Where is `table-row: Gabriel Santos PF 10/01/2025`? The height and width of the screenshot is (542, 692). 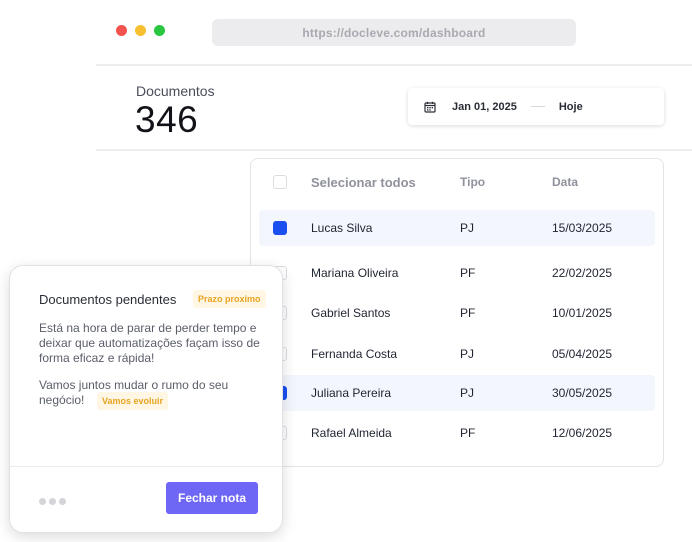
table-row: Gabriel Santos PF 10/01/2025 is located at coordinates (457, 313).